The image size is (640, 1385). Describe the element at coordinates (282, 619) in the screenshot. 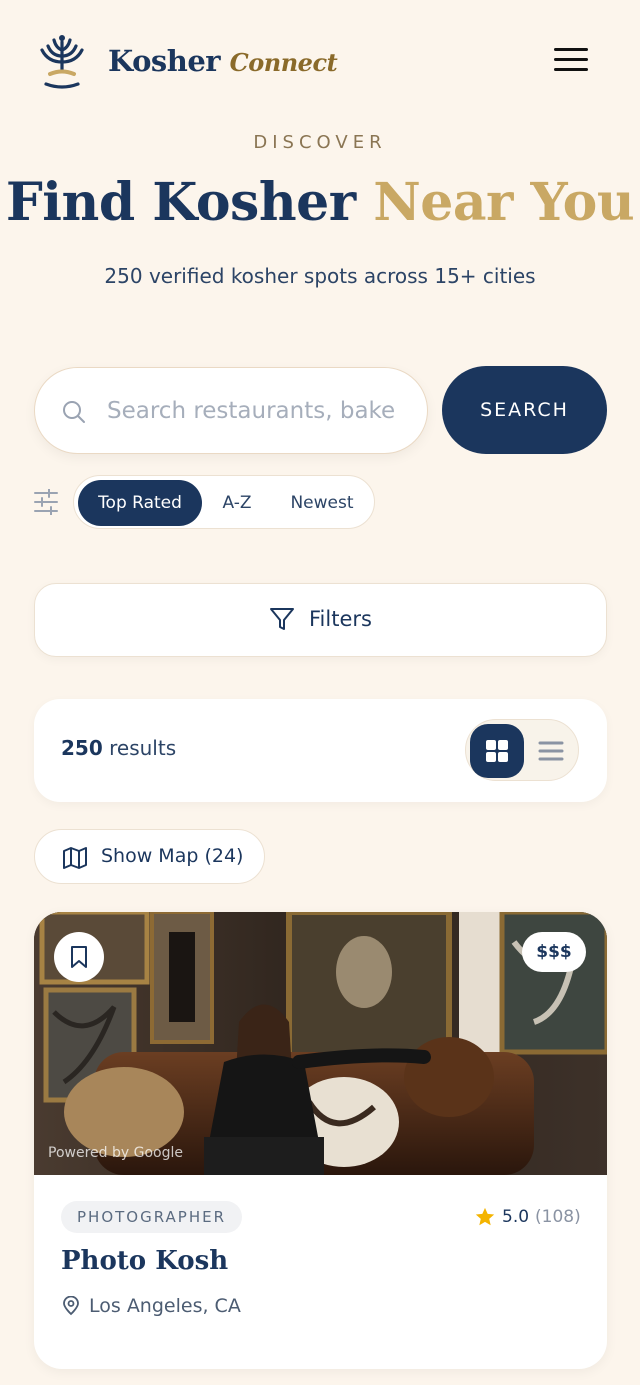

I see `funnel-icon` at that location.